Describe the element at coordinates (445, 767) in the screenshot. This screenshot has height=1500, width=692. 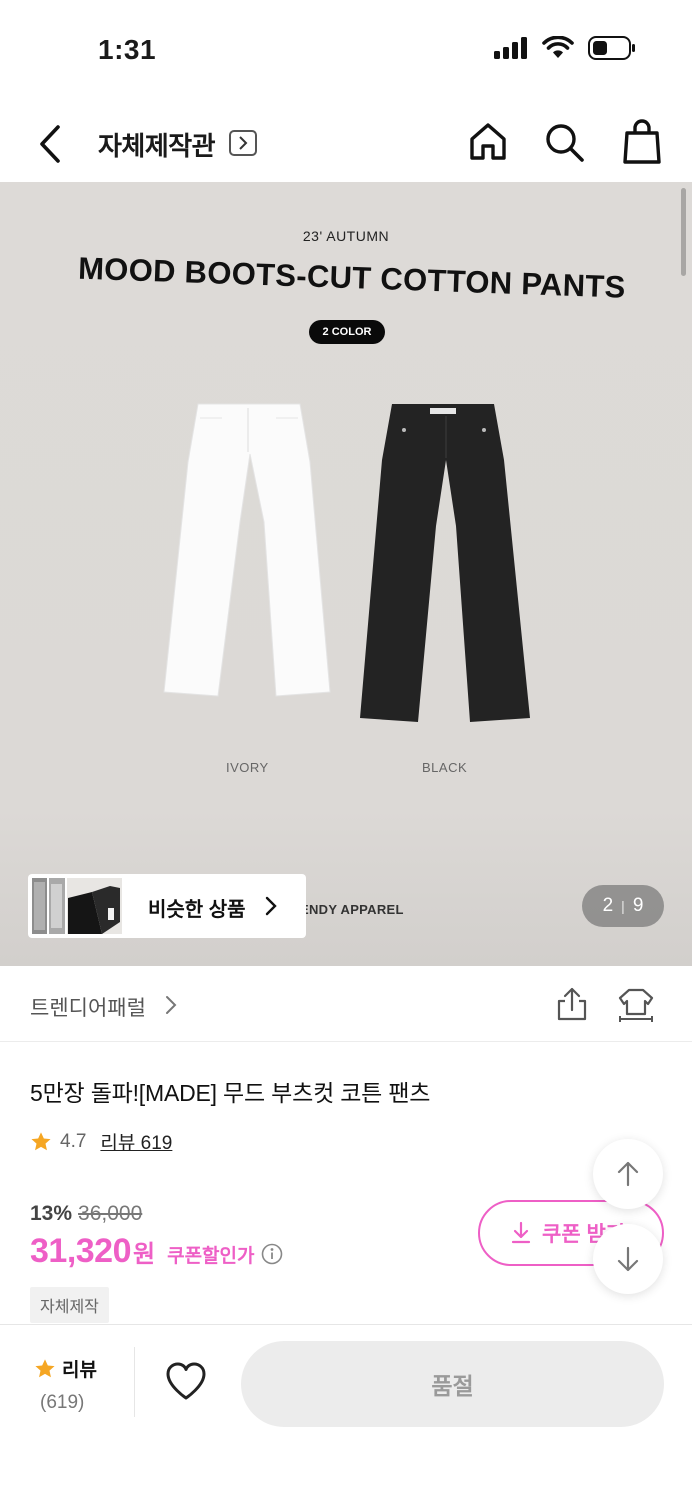
I see `color-label-black: BLACK` at that location.